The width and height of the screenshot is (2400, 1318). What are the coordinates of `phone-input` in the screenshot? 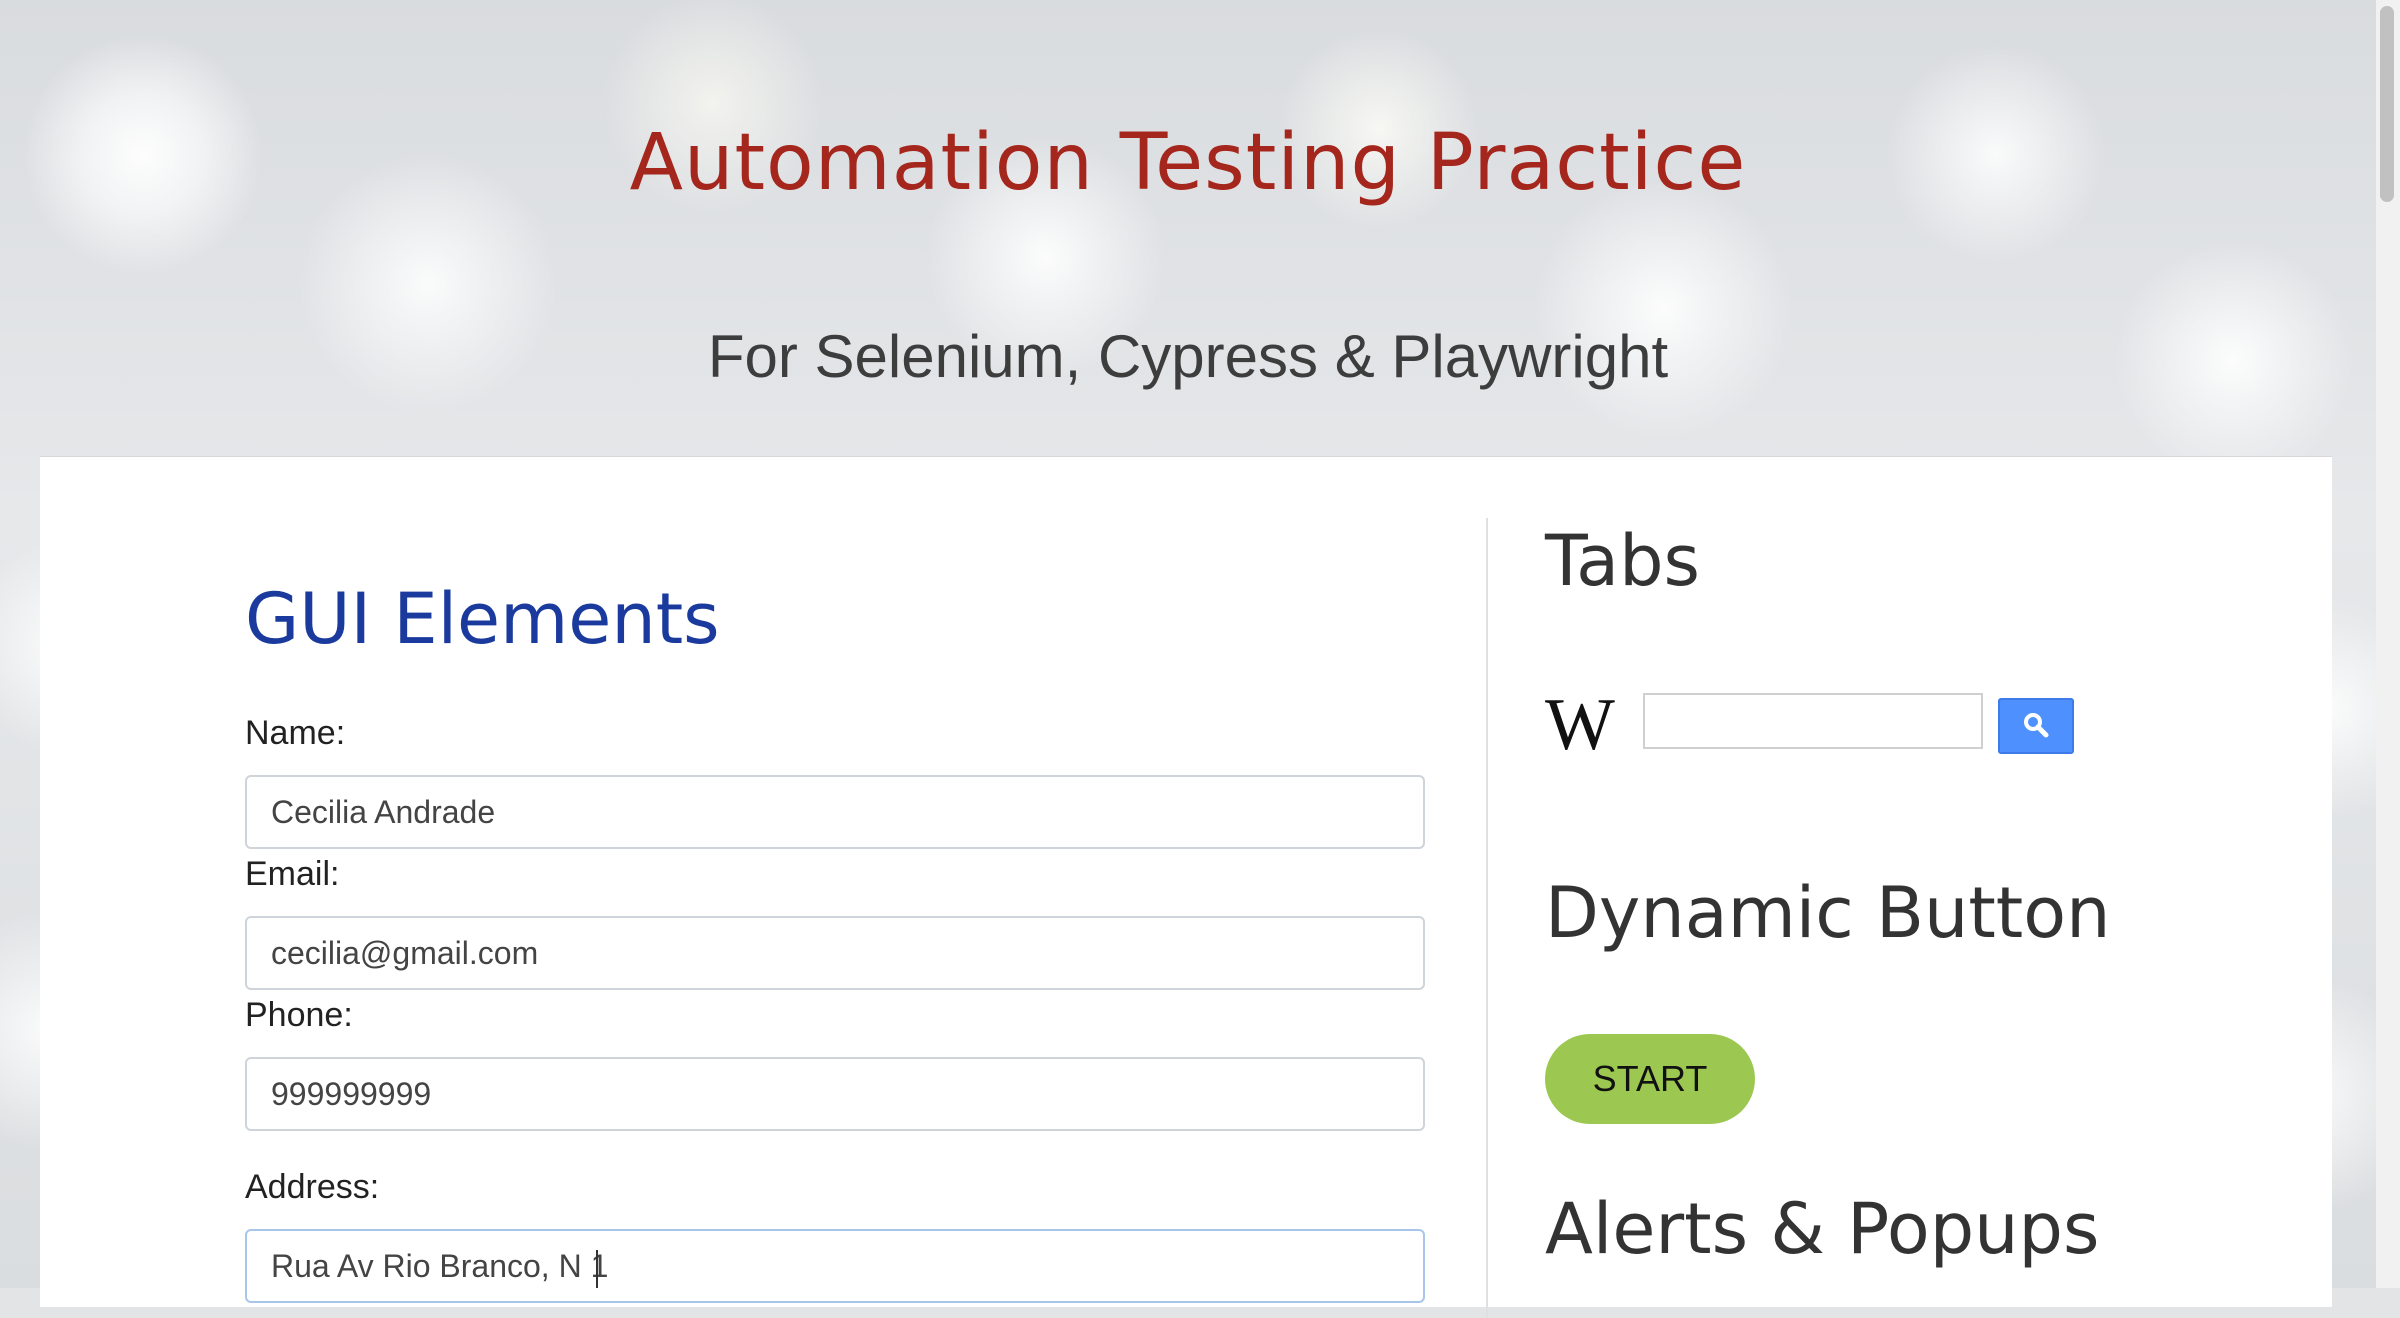 It's located at (835, 1094).